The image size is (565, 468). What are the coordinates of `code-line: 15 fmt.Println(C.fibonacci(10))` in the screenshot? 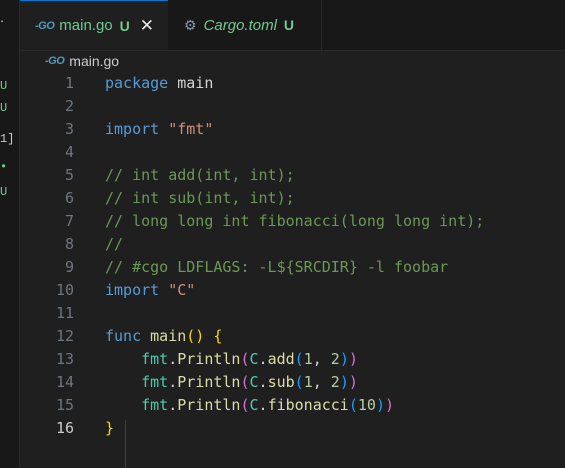 It's located at (292, 405).